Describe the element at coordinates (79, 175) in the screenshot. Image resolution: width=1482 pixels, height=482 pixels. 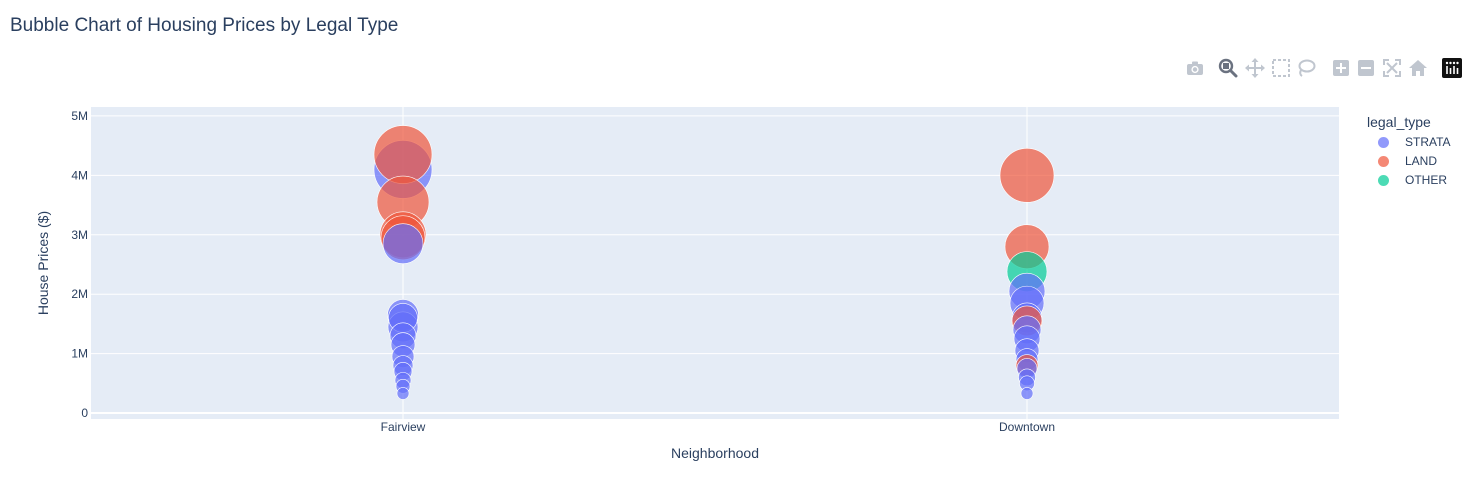
I see `y-tick-label: 4M` at that location.